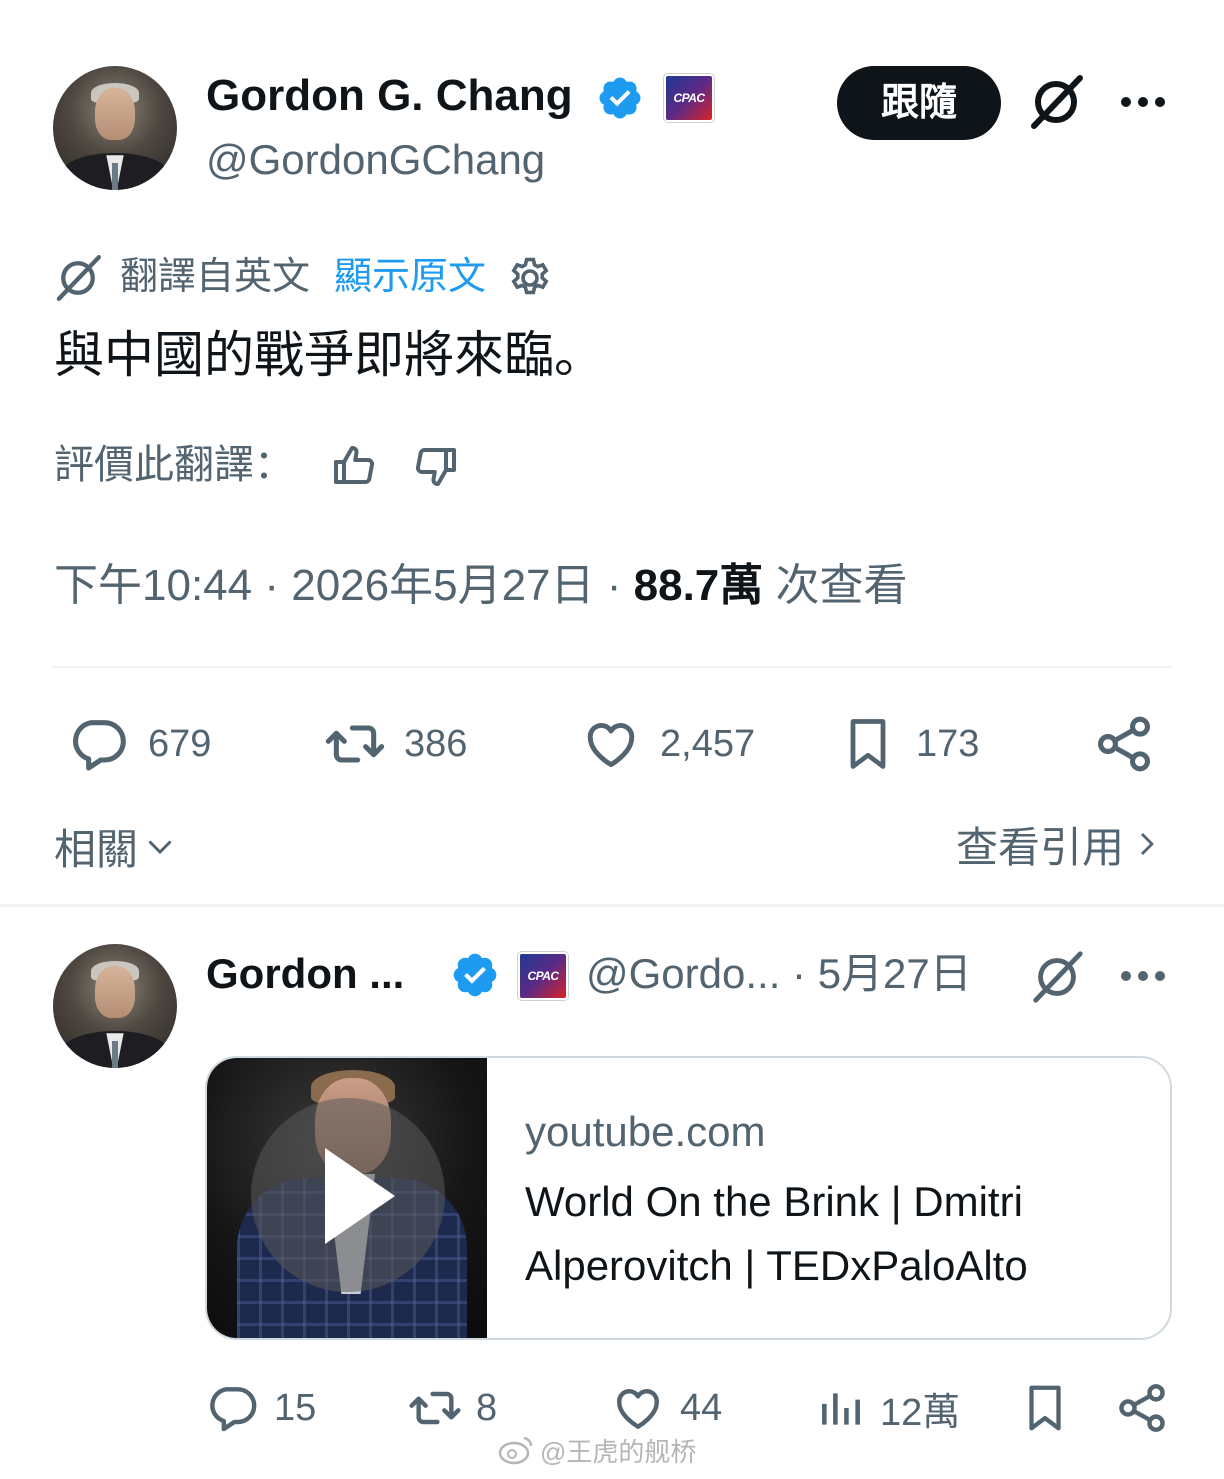 The image size is (1224, 1479). What do you see at coordinates (516, 1450) in the screenshot?
I see `weibo-icon` at bounding box center [516, 1450].